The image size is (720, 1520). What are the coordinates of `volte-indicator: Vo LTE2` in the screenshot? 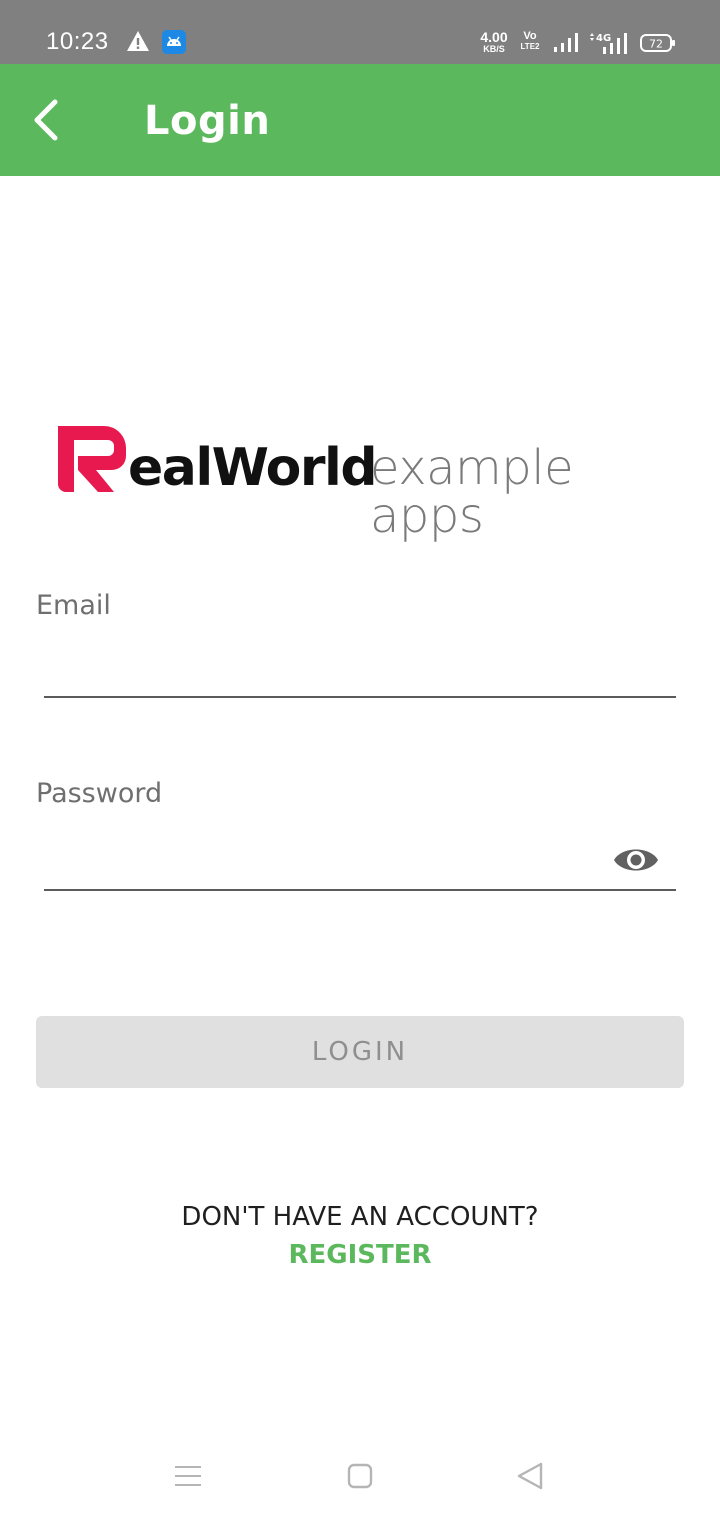 It's located at (530, 41).